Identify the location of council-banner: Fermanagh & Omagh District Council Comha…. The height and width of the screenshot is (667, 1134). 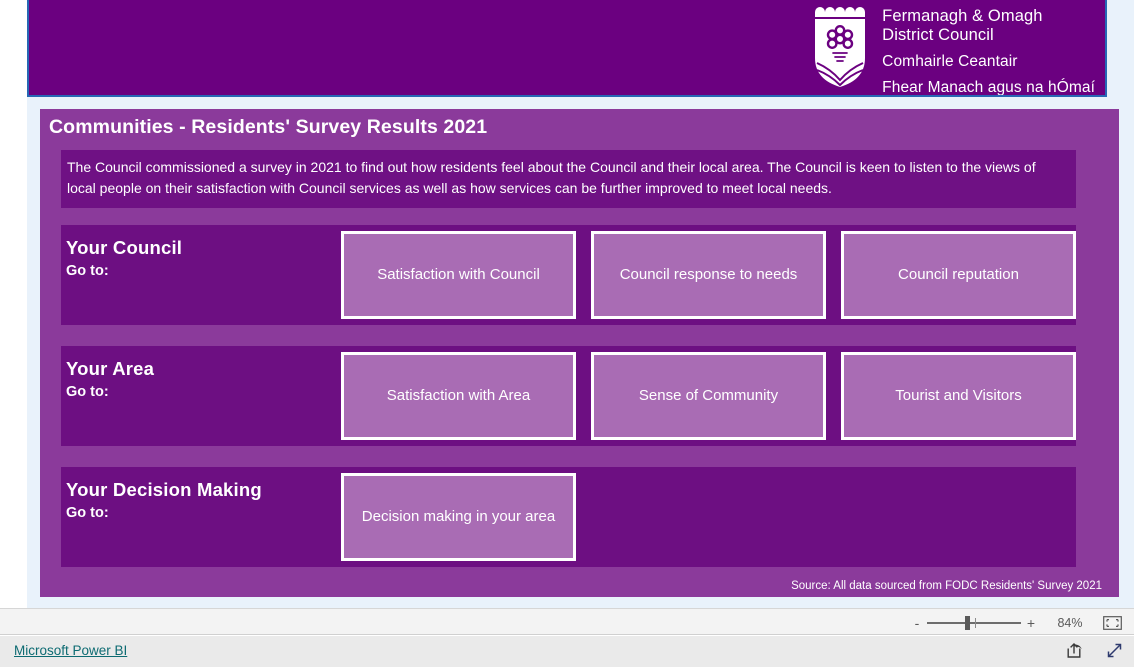
(567, 48).